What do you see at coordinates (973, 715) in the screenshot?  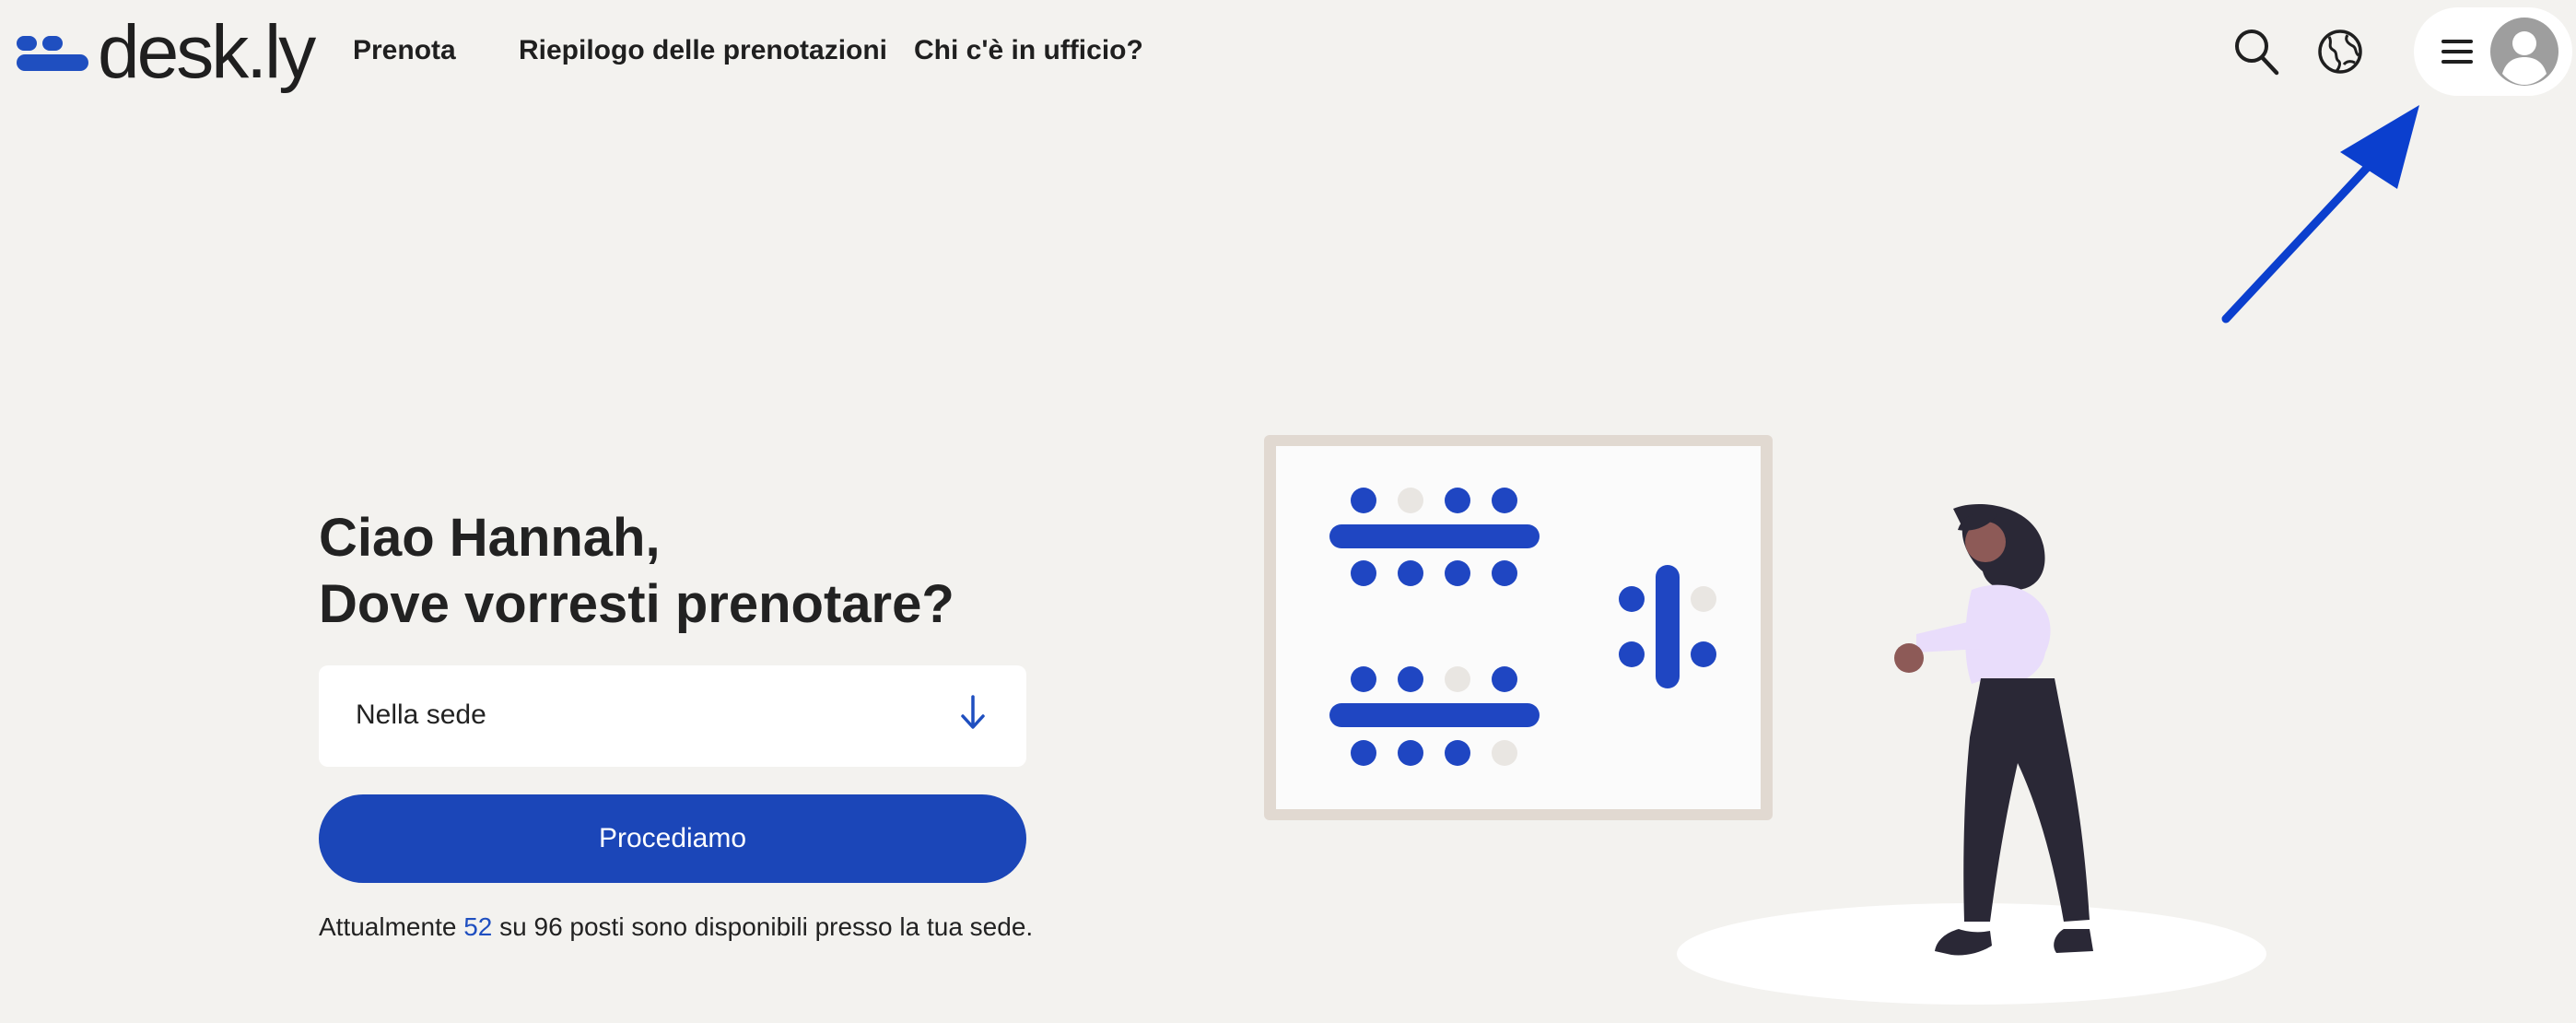 I see `arrow-down-icon` at bounding box center [973, 715].